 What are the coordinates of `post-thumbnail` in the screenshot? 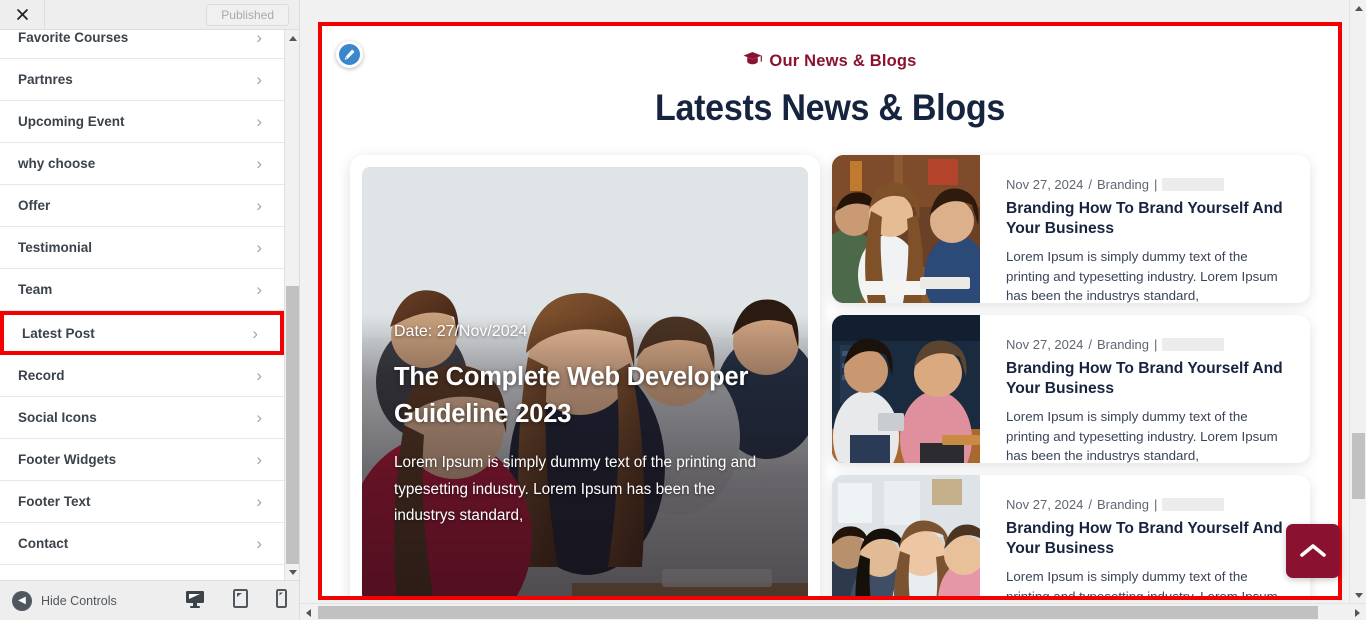 It's located at (906, 229).